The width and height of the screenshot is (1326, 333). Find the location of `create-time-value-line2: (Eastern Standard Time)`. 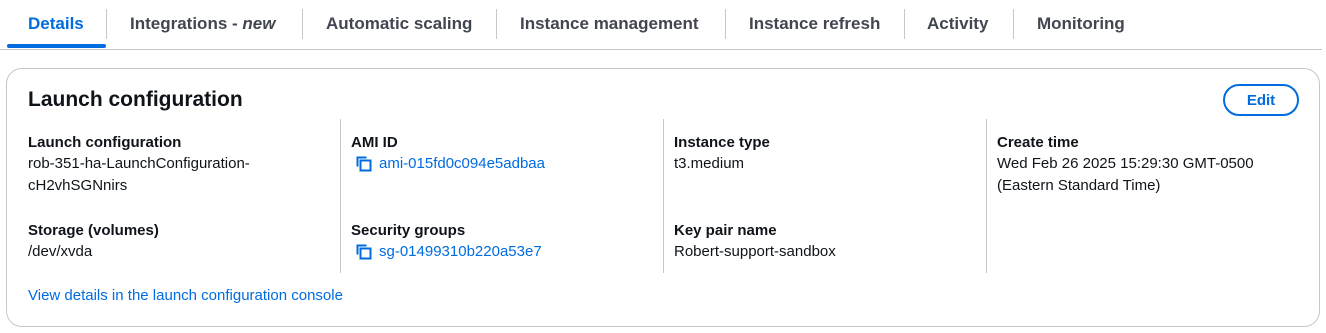

create-time-value-line2: (Eastern Standard Time) is located at coordinates (1079, 185).